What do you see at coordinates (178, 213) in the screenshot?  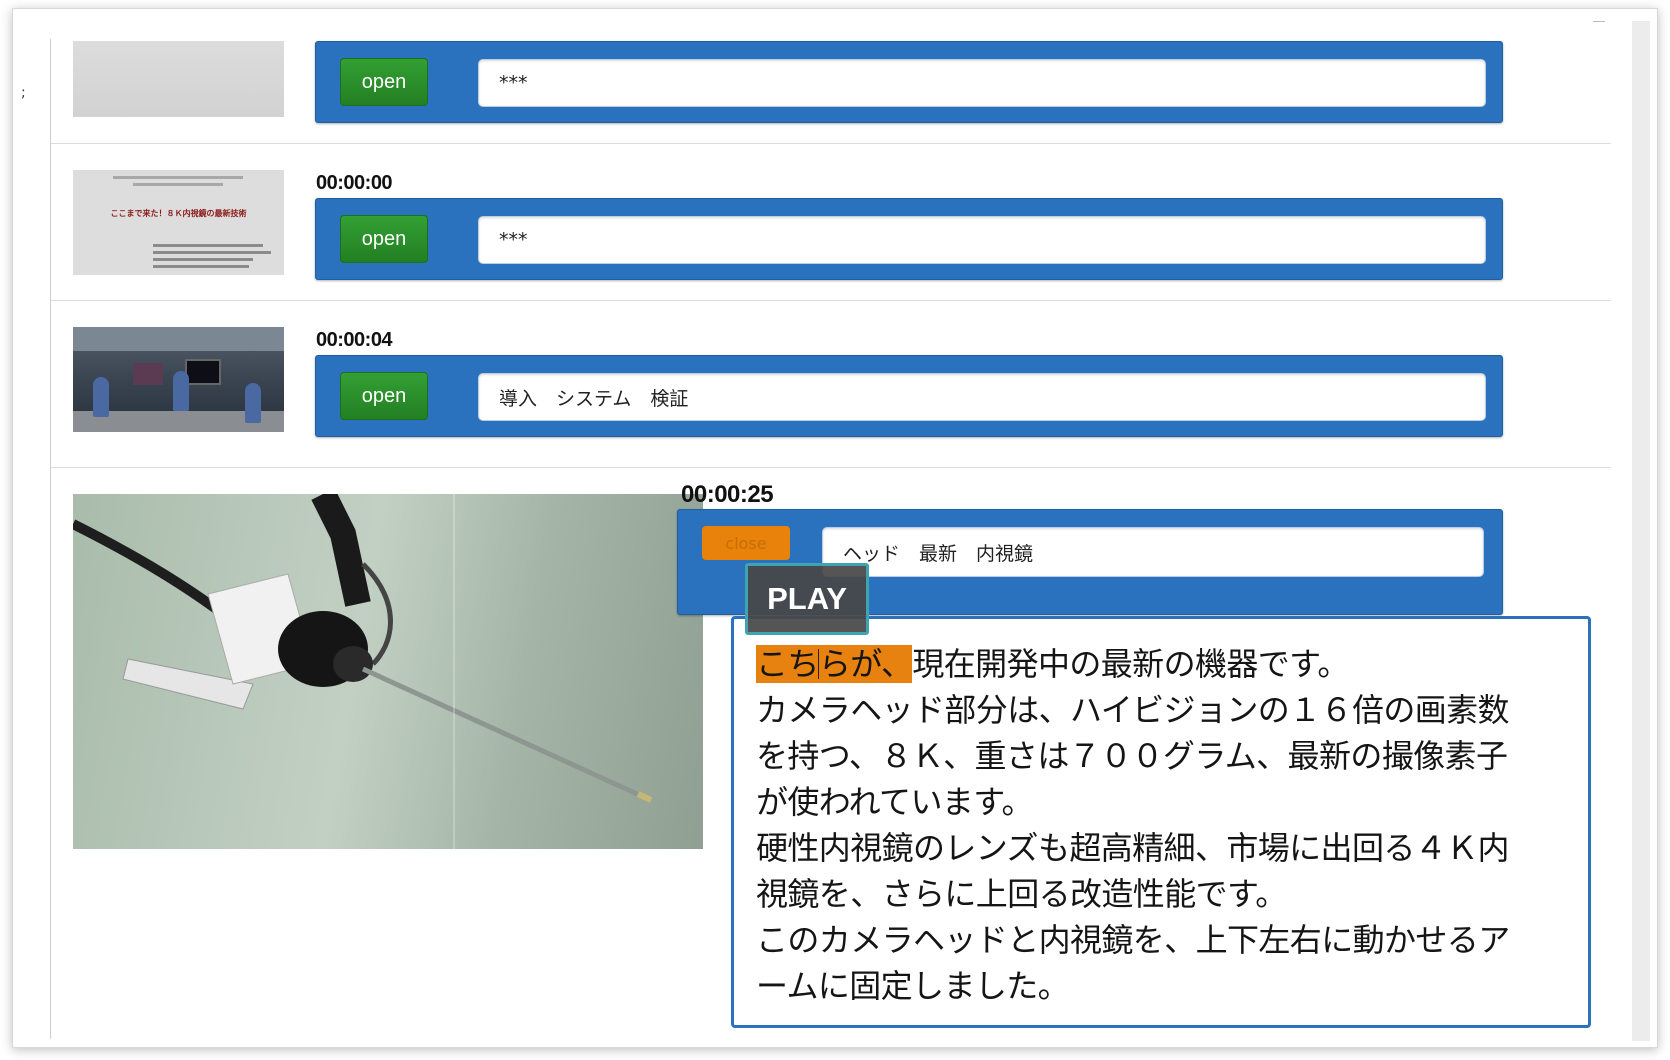 I see `slide-title: ここまで来た！８Ｋ内視鏡の最新技術` at bounding box center [178, 213].